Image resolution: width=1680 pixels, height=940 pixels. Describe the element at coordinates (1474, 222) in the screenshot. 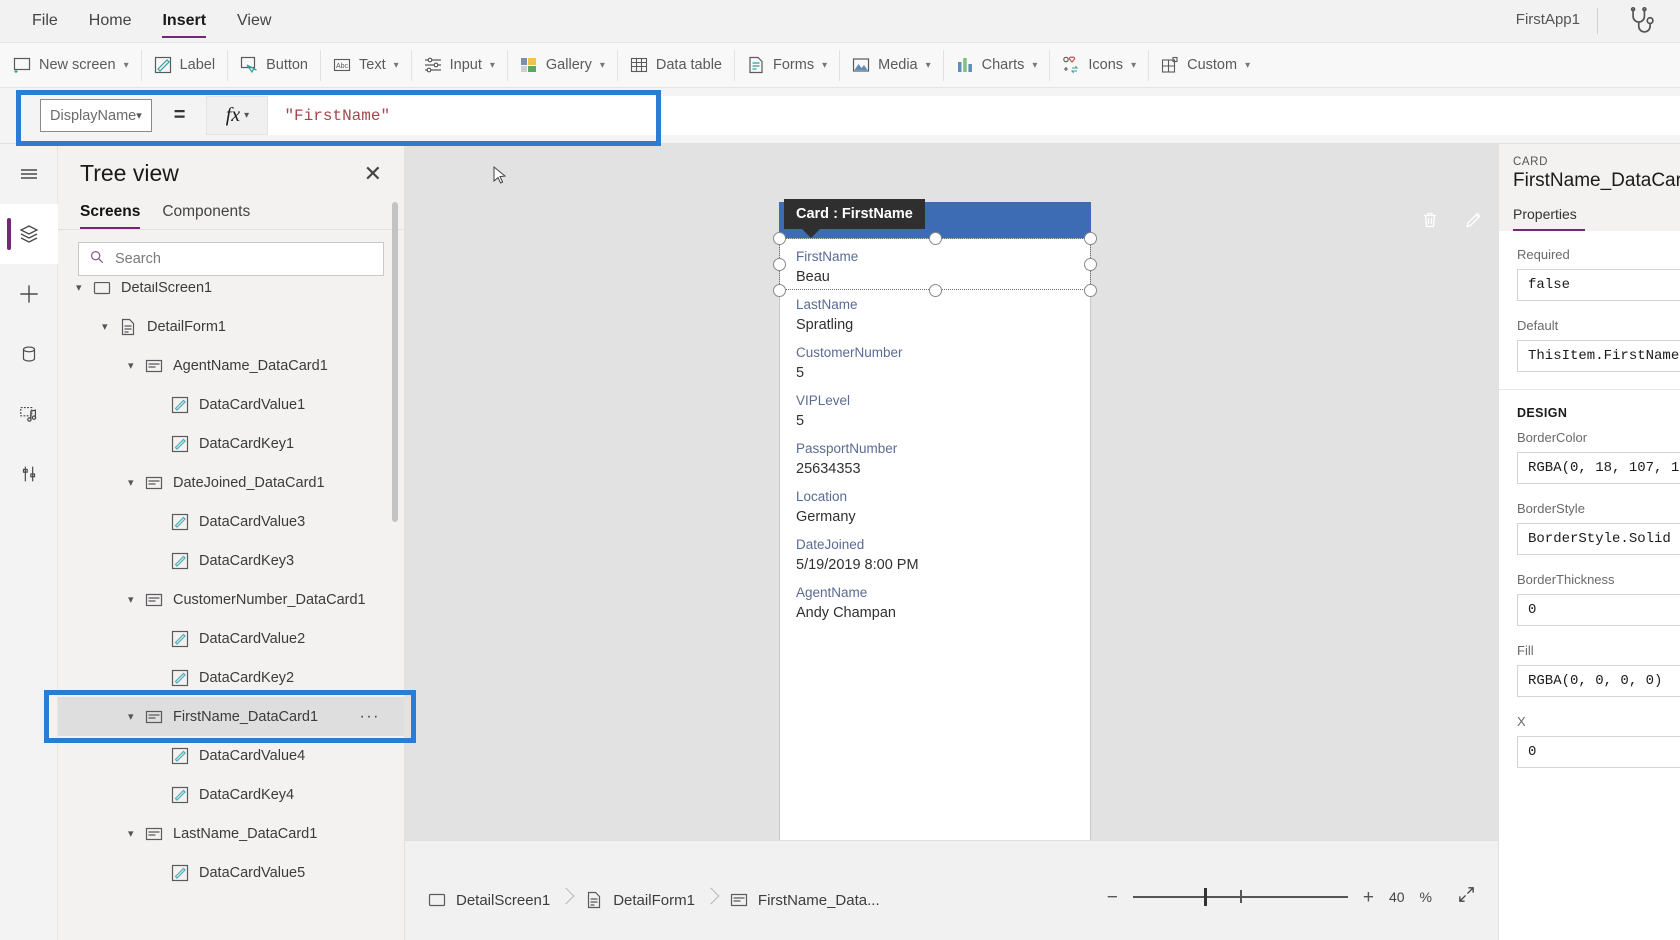

I see `edit-icon` at that location.